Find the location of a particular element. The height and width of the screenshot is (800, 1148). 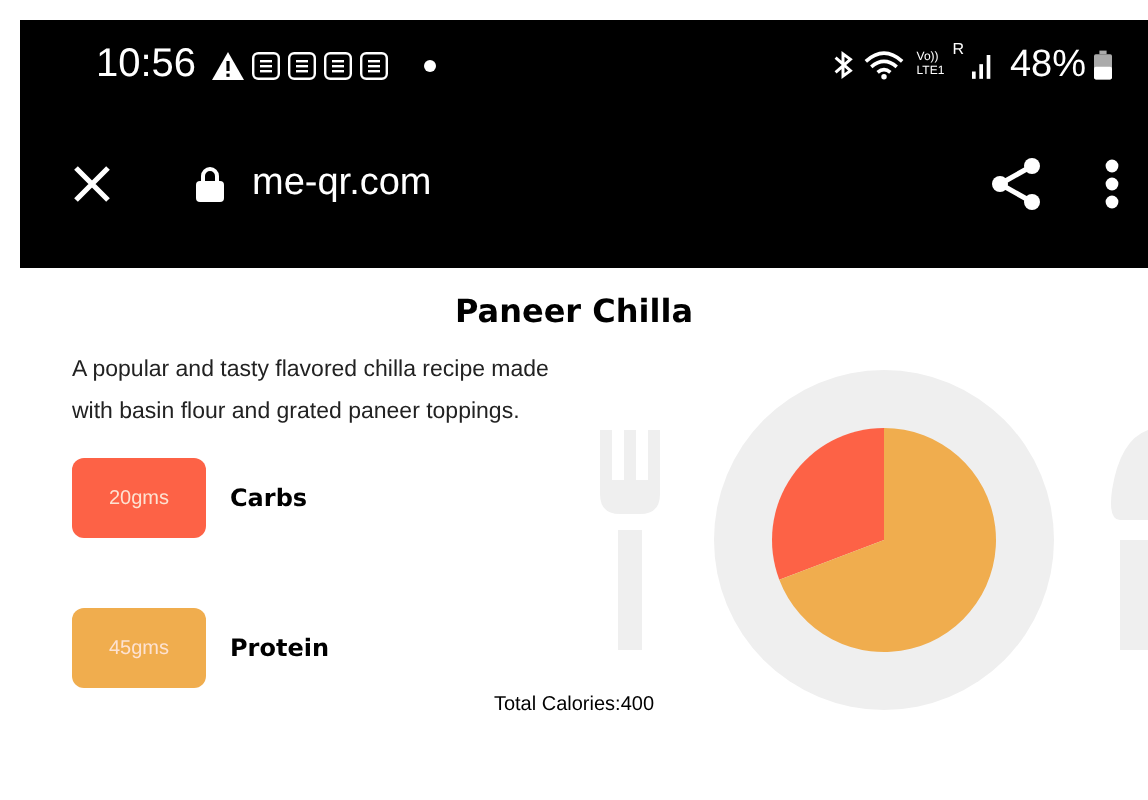

url-text: me-qr.com is located at coordinates (342, 183).